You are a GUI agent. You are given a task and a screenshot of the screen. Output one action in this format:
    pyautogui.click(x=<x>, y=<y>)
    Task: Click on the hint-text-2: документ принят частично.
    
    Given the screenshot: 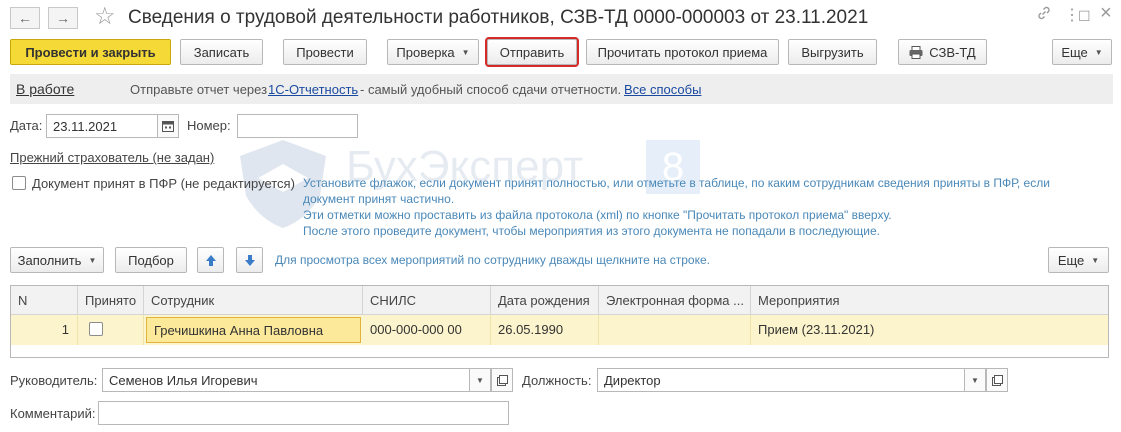 What is the action you would take?
    pyautogui.click(x=379, y=199)
    